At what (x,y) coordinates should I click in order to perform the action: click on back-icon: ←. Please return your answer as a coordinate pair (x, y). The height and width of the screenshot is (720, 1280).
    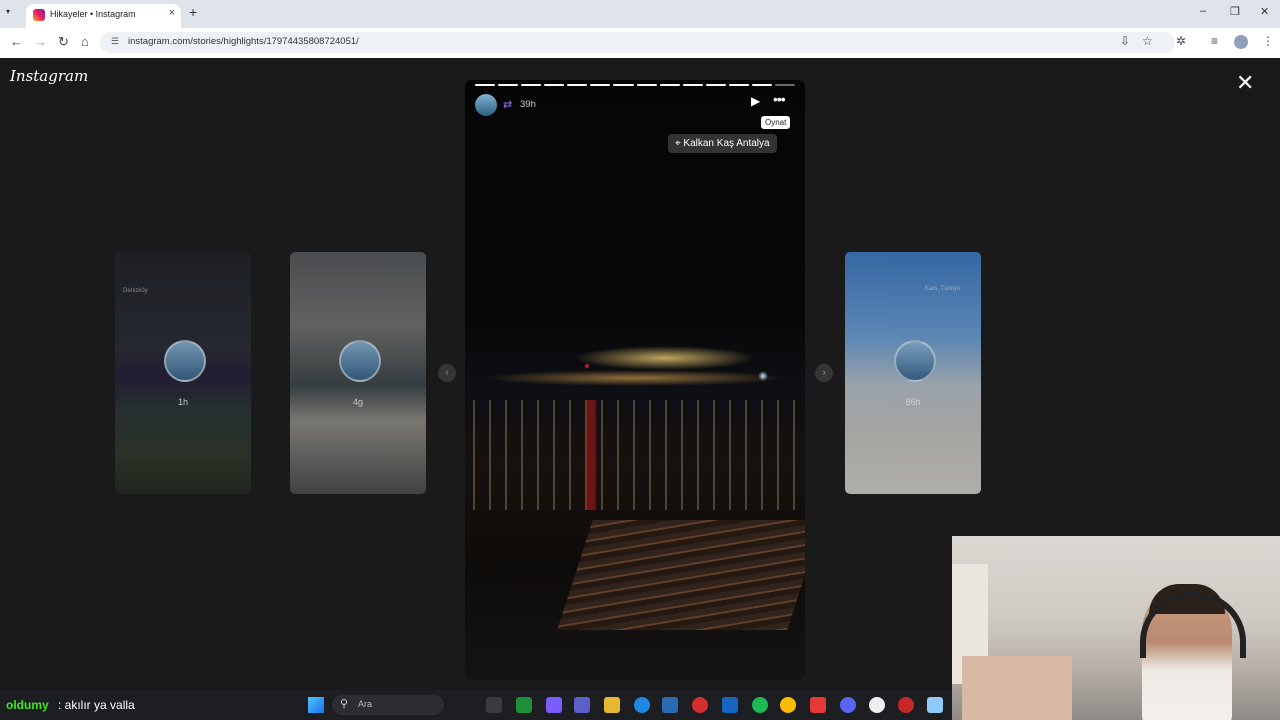
    Looking at the image, I should click on (16, 41).